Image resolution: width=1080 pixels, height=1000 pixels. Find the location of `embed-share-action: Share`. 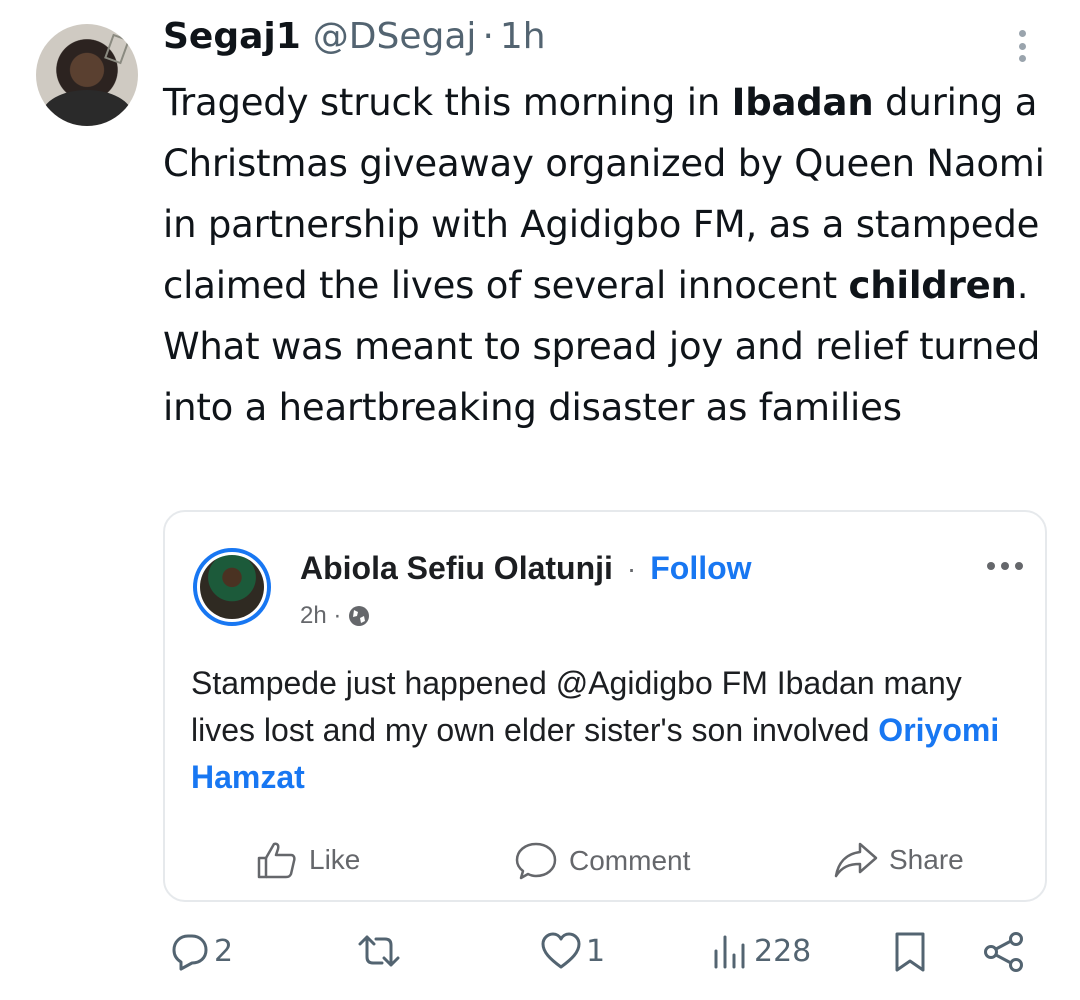

embed-share-action: Share is located at coordinates (898, 860).